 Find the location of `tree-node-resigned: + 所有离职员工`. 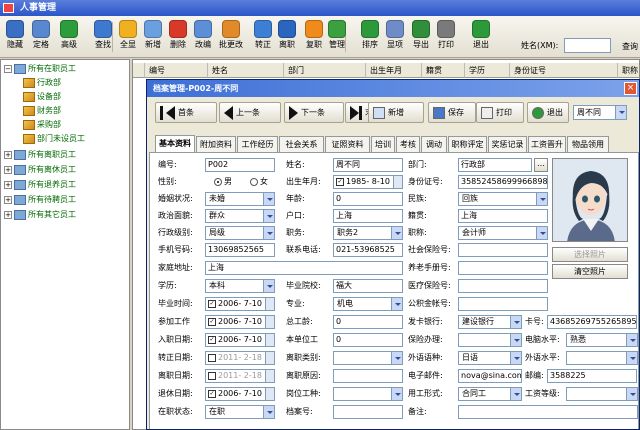

tree-node-resigned: + 所有离职员工 is located at coordinates (40, 154).